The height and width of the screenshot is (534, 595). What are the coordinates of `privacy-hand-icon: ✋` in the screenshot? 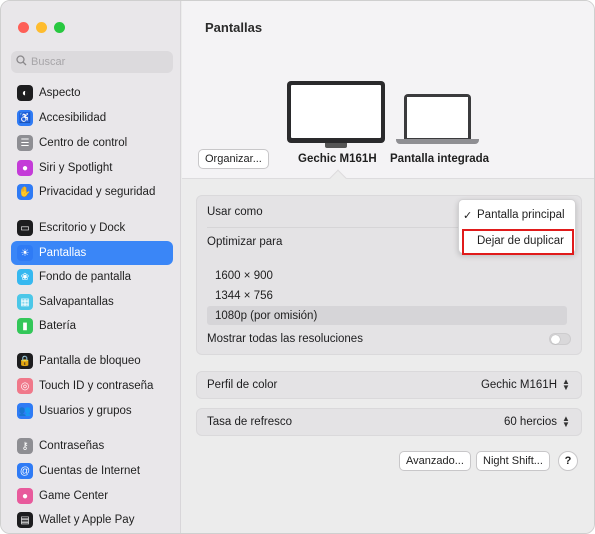 It's located at (25, 192).